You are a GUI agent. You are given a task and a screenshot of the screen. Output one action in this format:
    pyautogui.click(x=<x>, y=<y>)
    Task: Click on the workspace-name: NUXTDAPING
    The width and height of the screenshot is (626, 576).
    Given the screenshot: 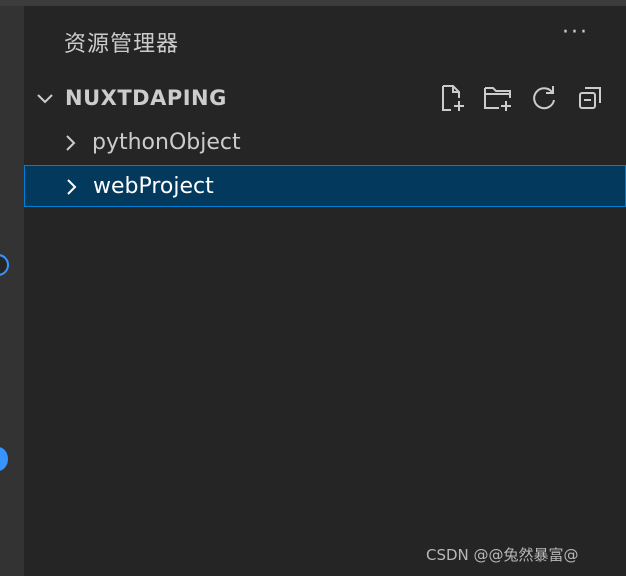 What is the action you would take?
    pyautogui.click(x=146, y=98)
    